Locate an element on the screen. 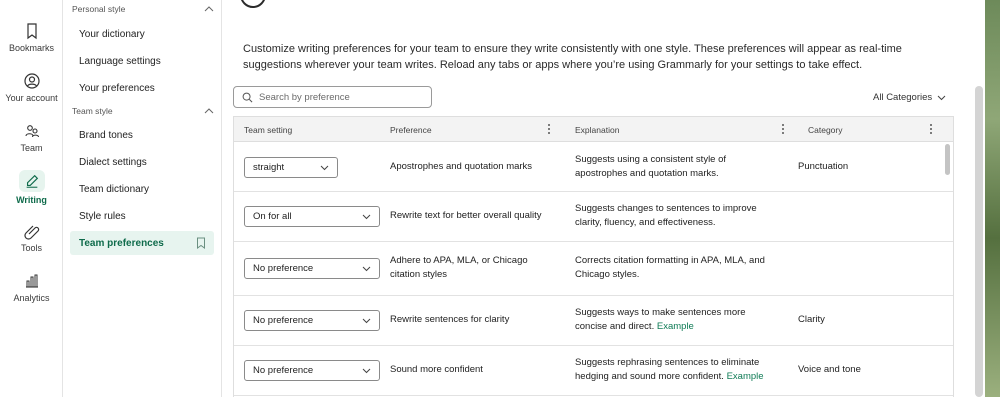  rail-item-team: Team is located at coordinates (31, 137).